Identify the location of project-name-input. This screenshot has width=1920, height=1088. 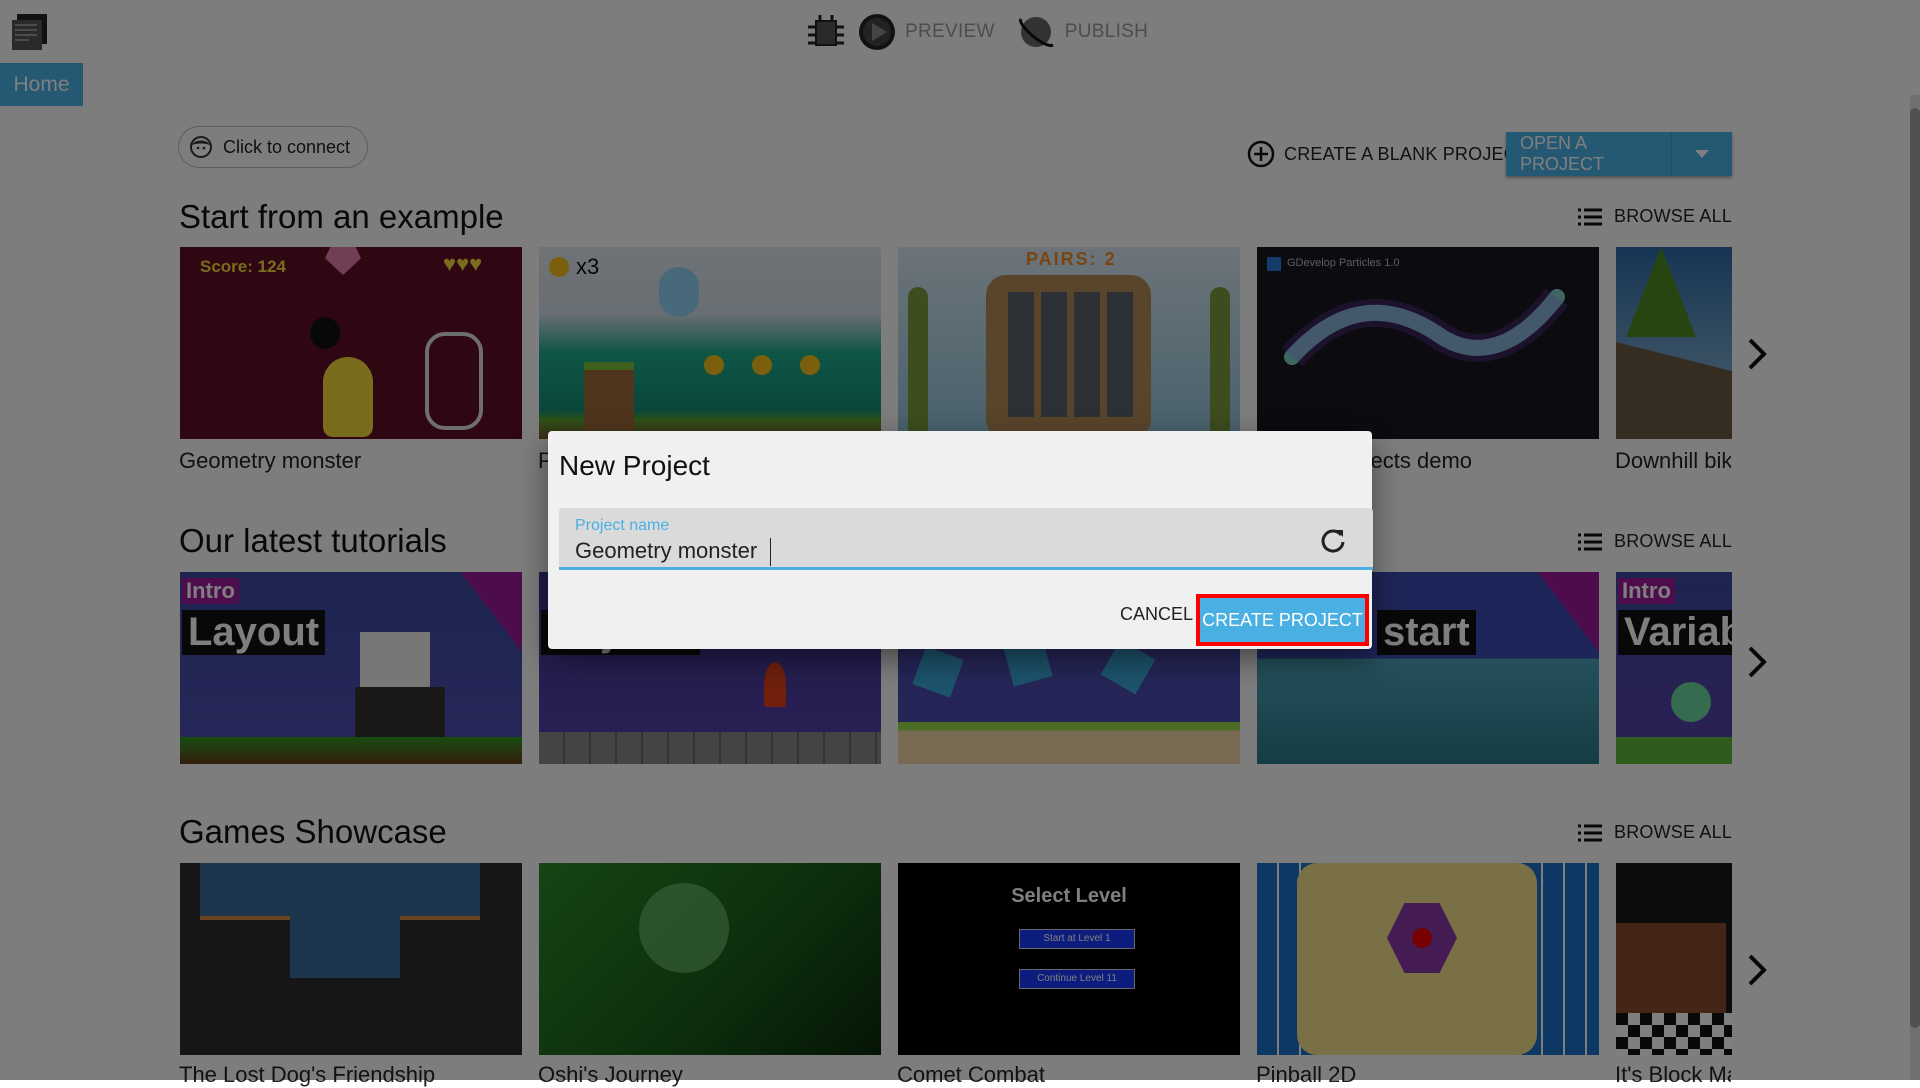
(935, 551).